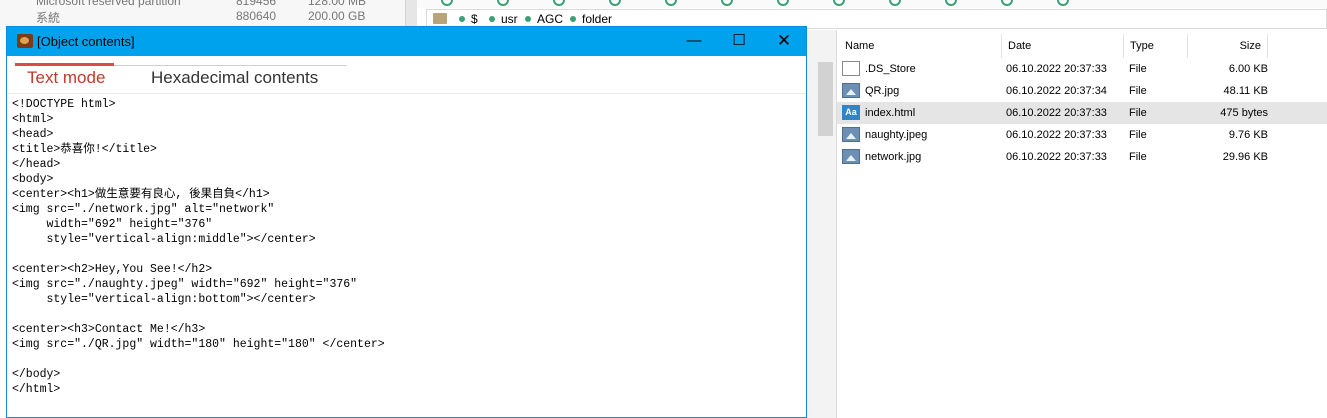 The height and width of the screenshot is (418, 1327). I want to click on minimize-button: —, so click(694, 41).